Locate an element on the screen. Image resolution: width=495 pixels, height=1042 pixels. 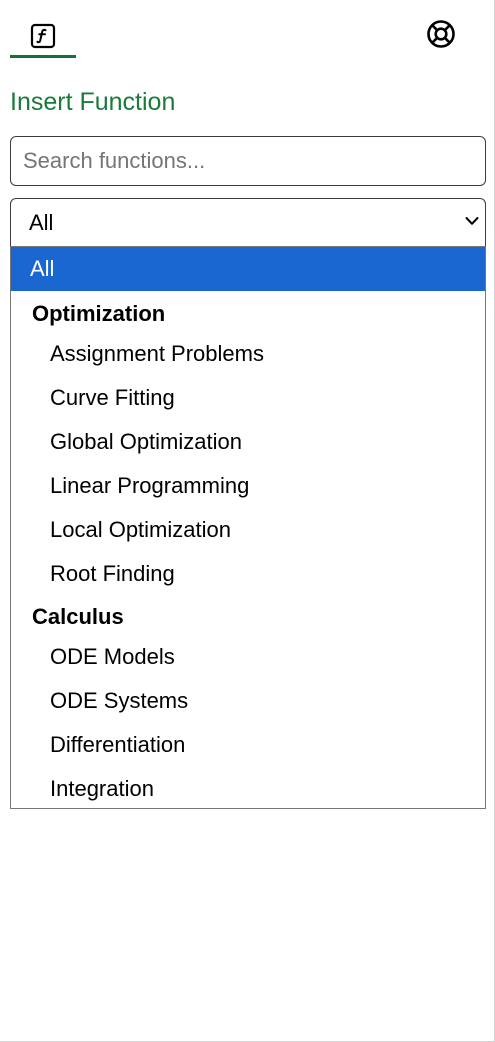
tab-functions is located at coordinates (43, 36).